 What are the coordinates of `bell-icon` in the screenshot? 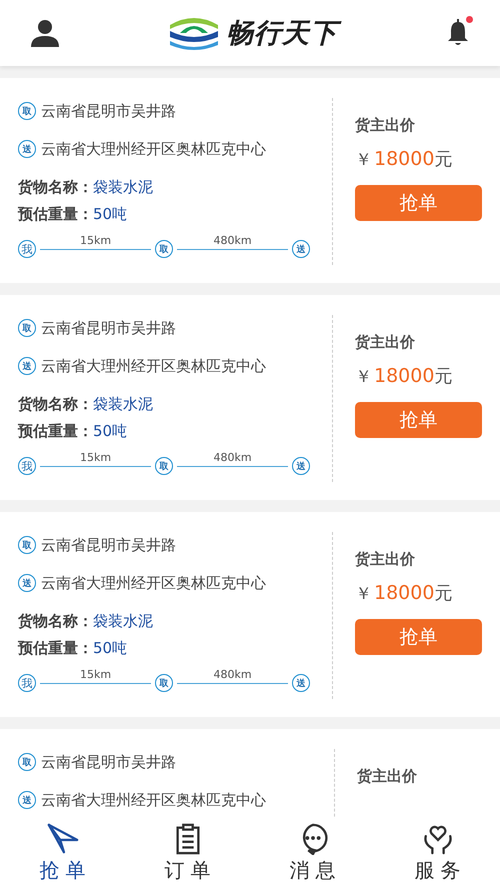 It's located at (458, 33).